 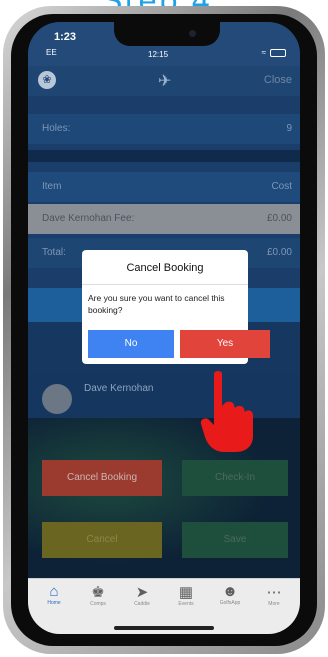 I want to click on navigation-arrow-icon: ➤, so click(x=142, y=592).